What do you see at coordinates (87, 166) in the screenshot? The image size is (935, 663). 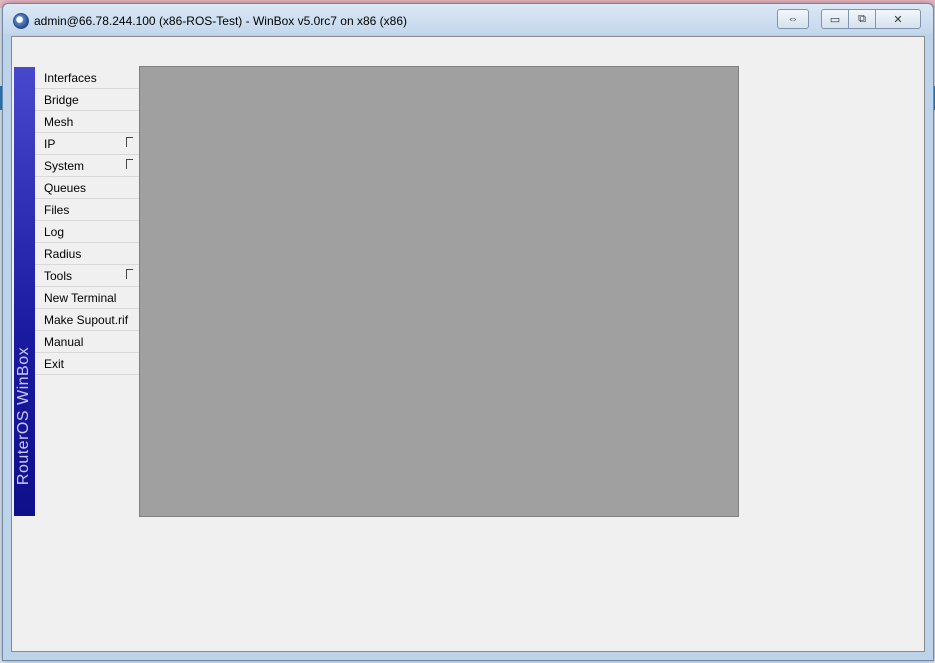 I see `menu-item-system: System` at bounding box center [87, 166].